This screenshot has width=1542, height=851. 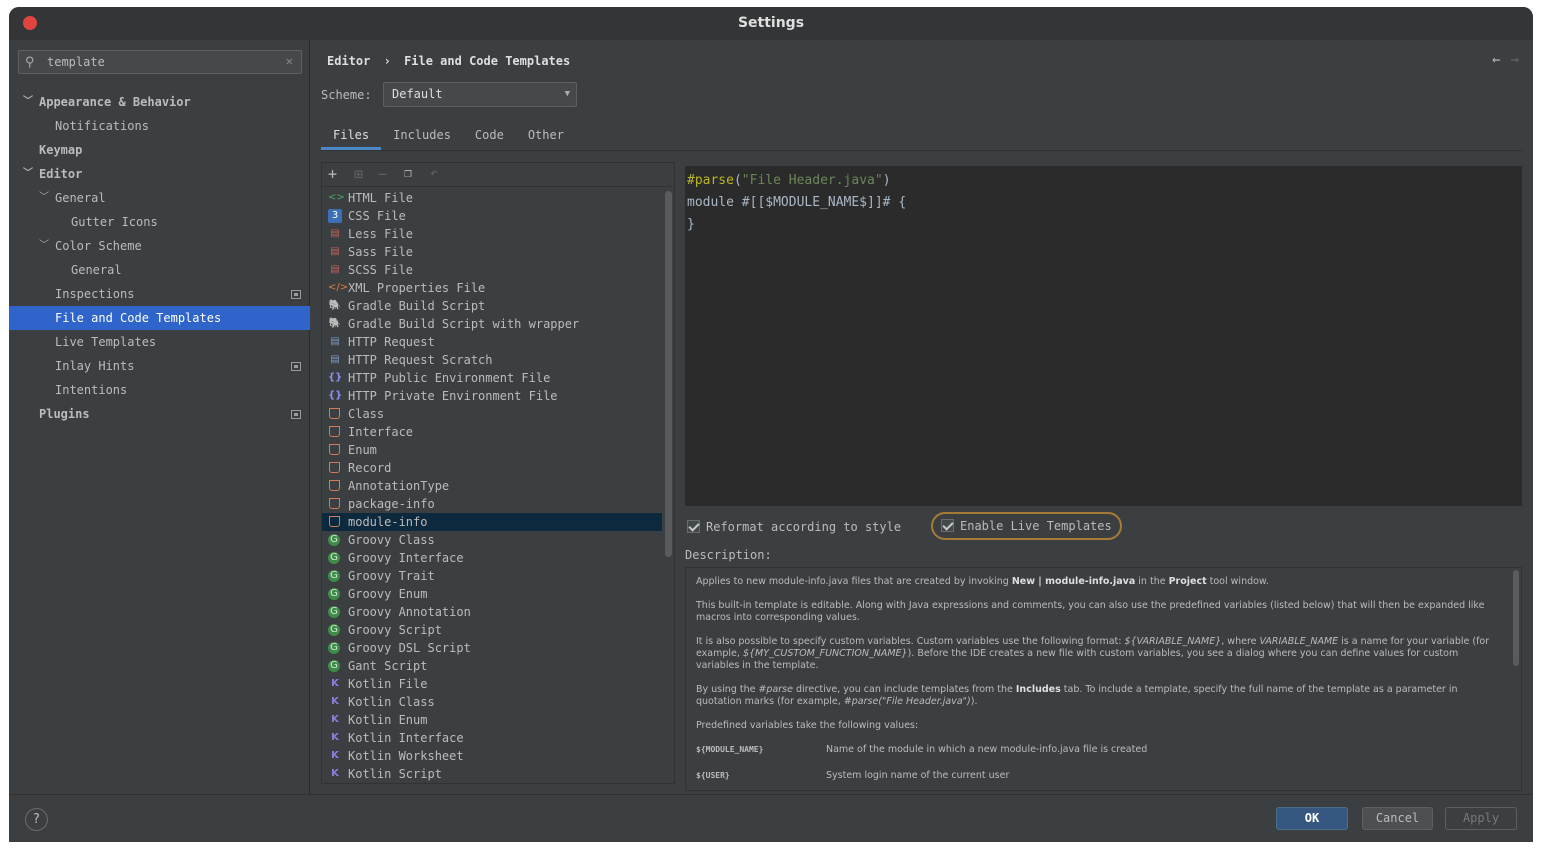 What do you see at coordinates (492, 612) in the screenshot?
I see `template-list-item: G Groovy Annotation` at bounding box center [492, 612].